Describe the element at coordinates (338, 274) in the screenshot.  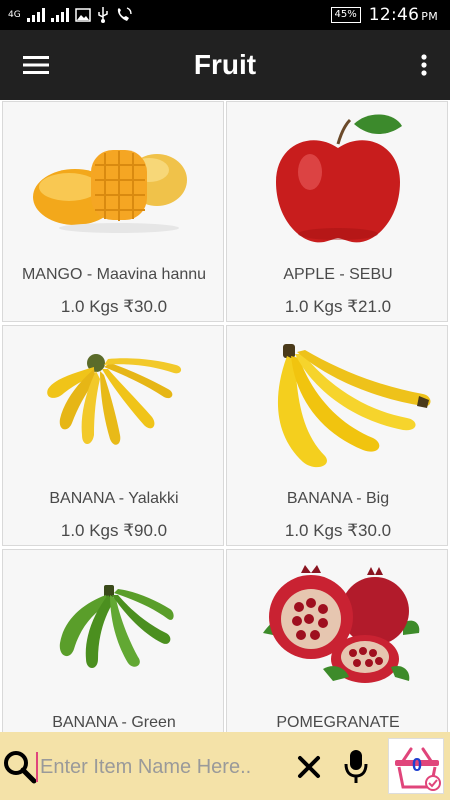
I see `product-name: APPLE - SEBU` at that location.